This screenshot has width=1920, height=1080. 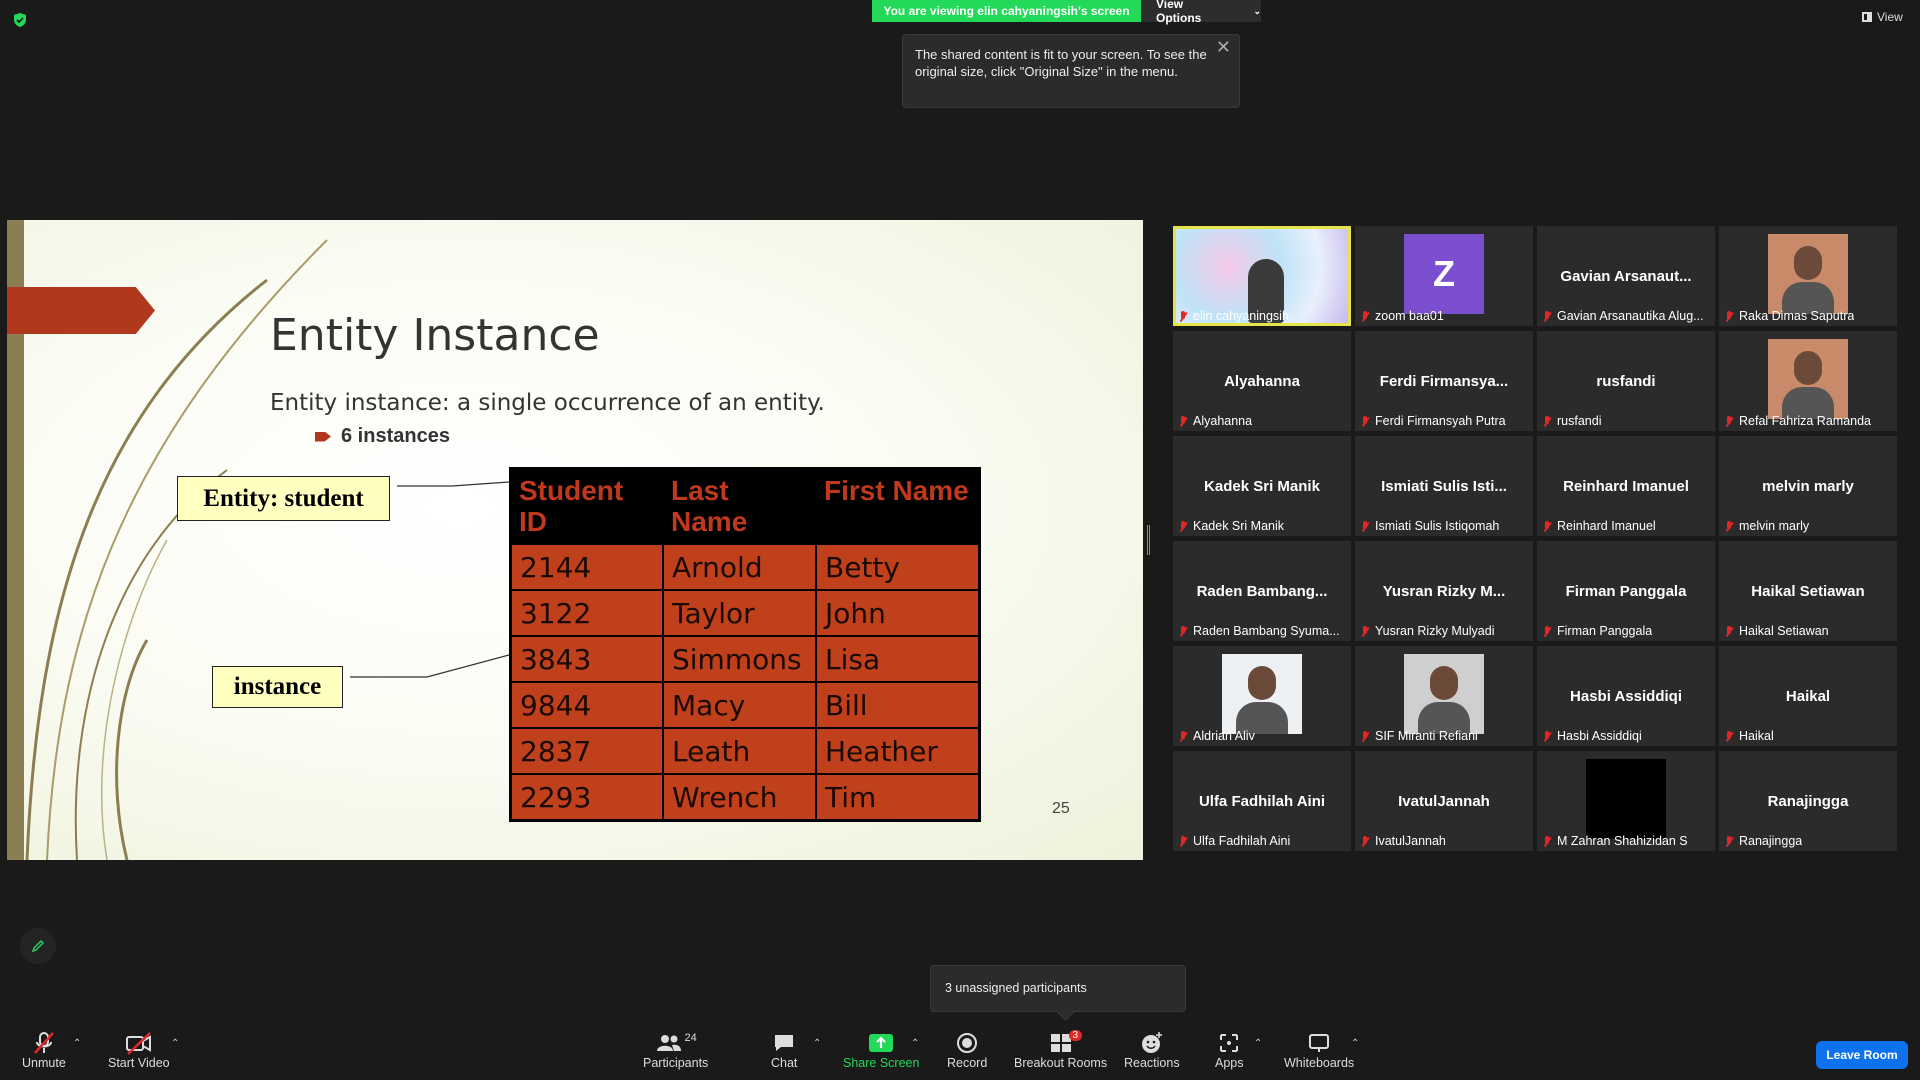 I want to click on participant-tile: Raka Dimas Saputra, so click(x=1808, y=276).